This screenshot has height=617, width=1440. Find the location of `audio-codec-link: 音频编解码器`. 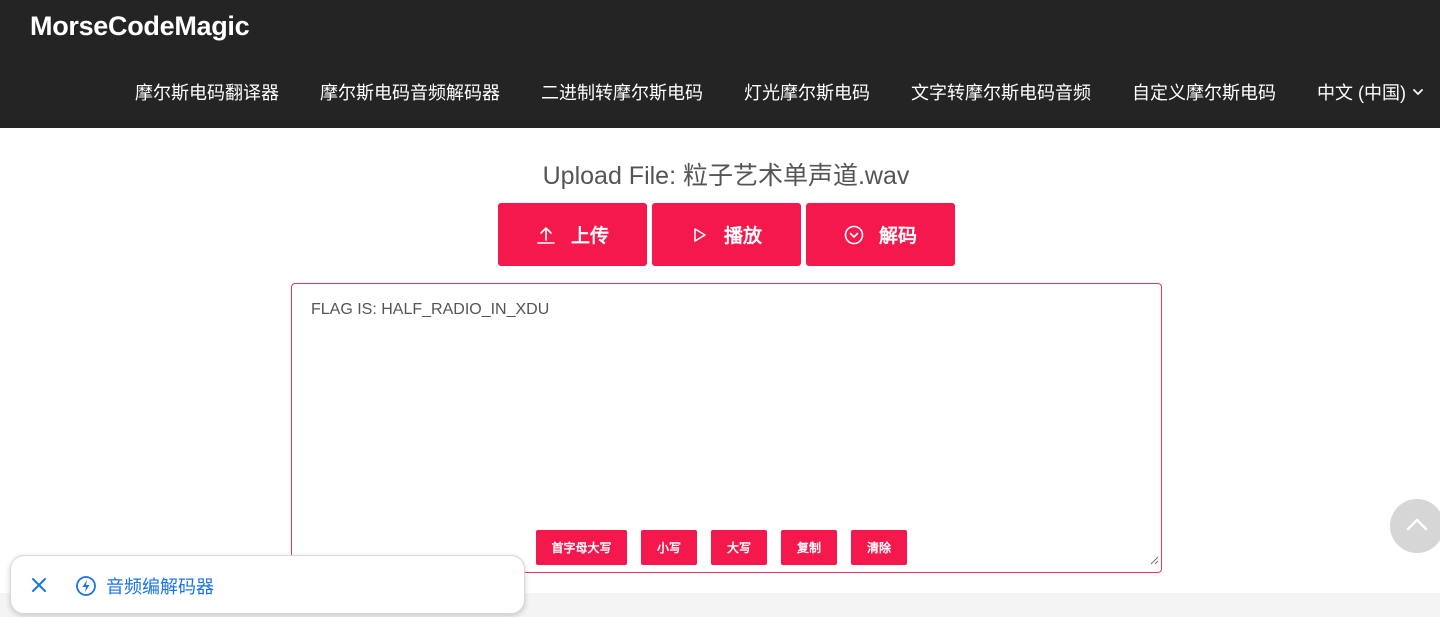

audio-codec-link: 音频编解码器 is located at coordinates (144, 586).